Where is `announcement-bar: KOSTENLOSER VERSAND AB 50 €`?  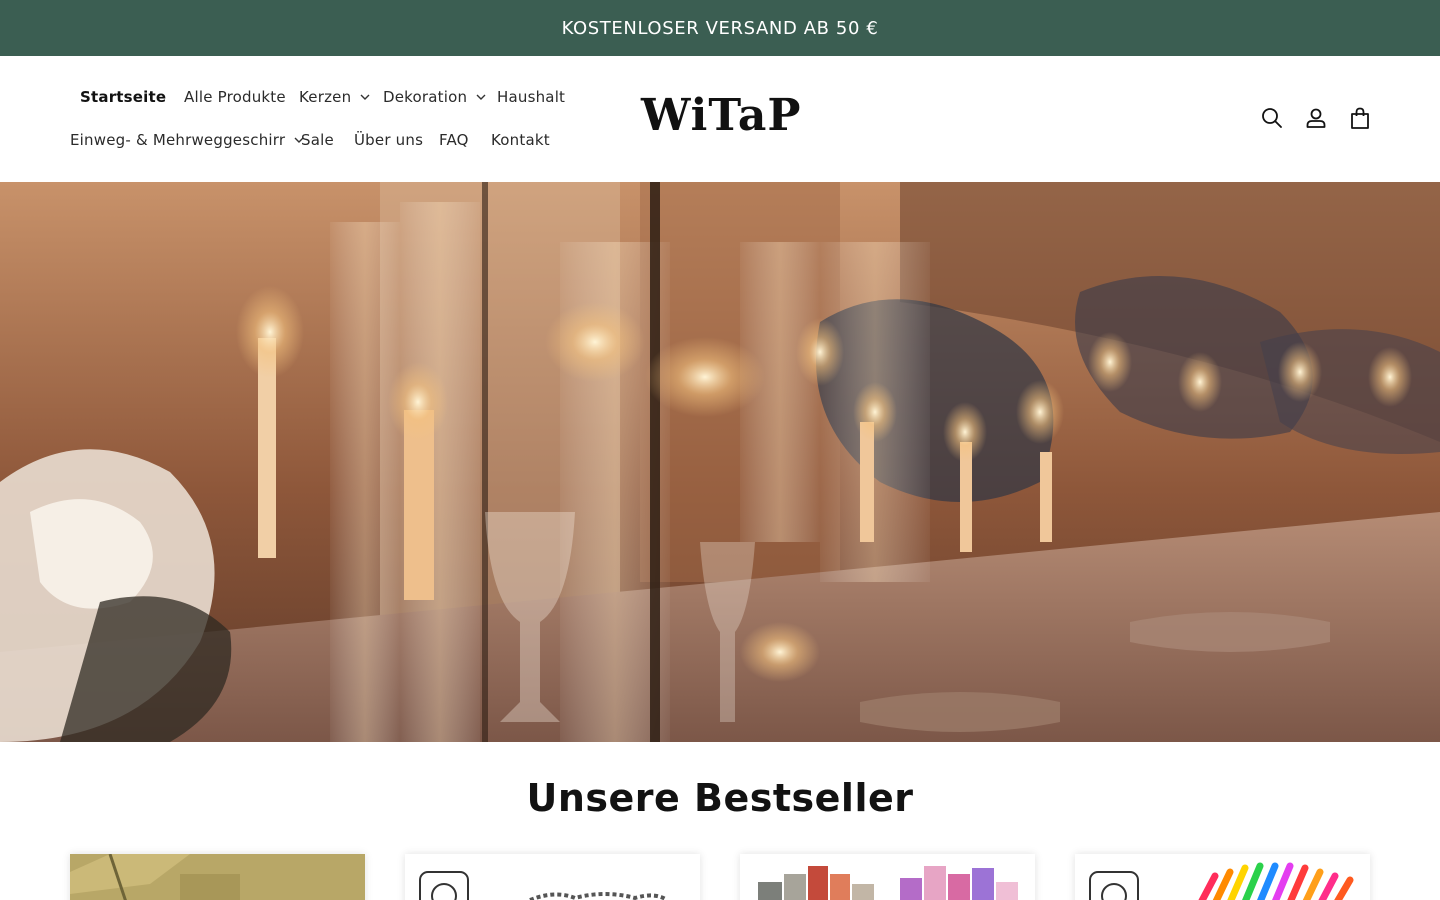 announcement-bar: KOSTENLOSER VERSAND AB 50 € is located at coordinates (720, 28).